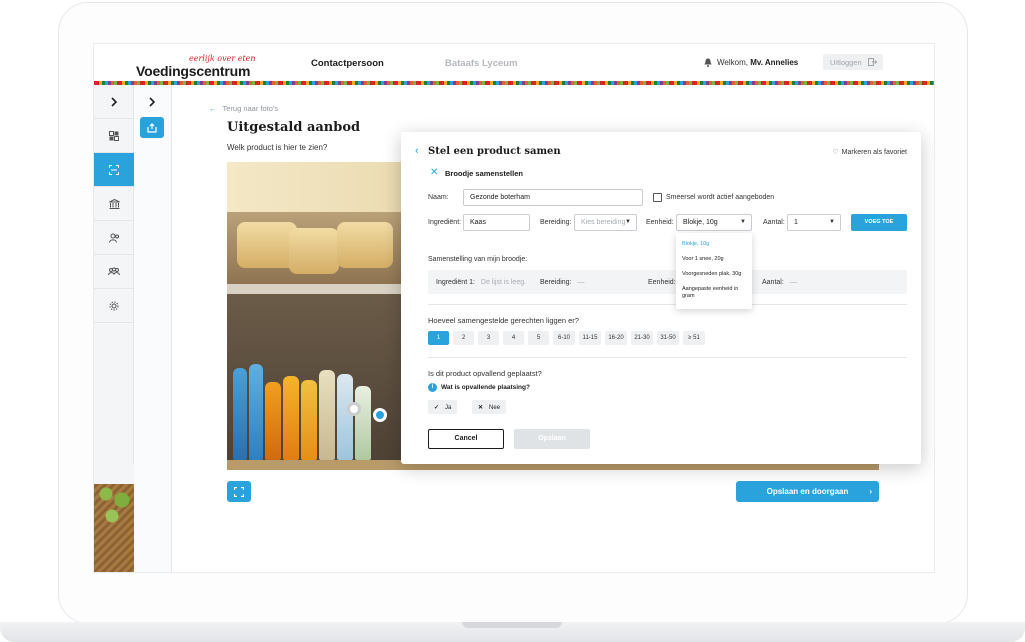 The image size is (1025, 642). Describe the element at coordinates (114, 102) in the screenshot. I see `sidebar-expand-toggle` at that location.